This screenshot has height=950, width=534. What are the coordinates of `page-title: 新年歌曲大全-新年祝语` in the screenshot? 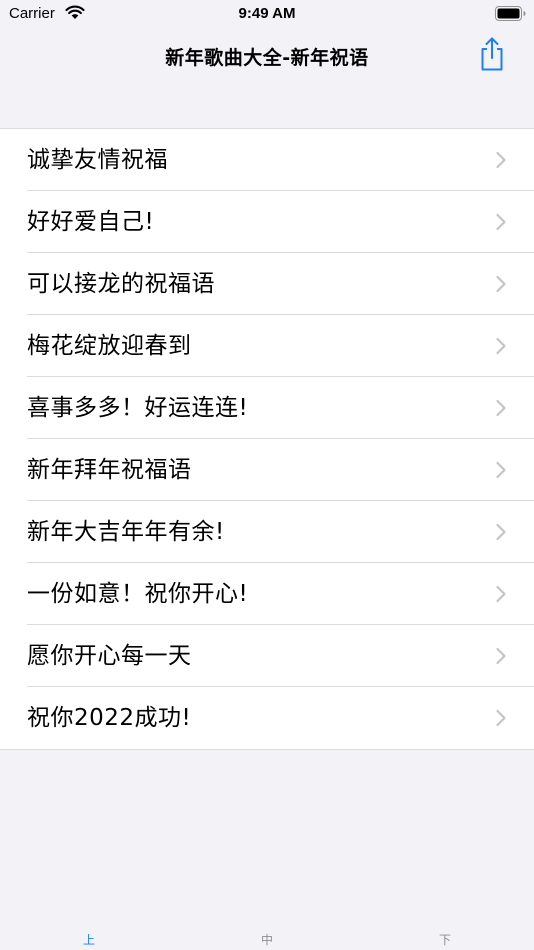 It's located at (267, 58).